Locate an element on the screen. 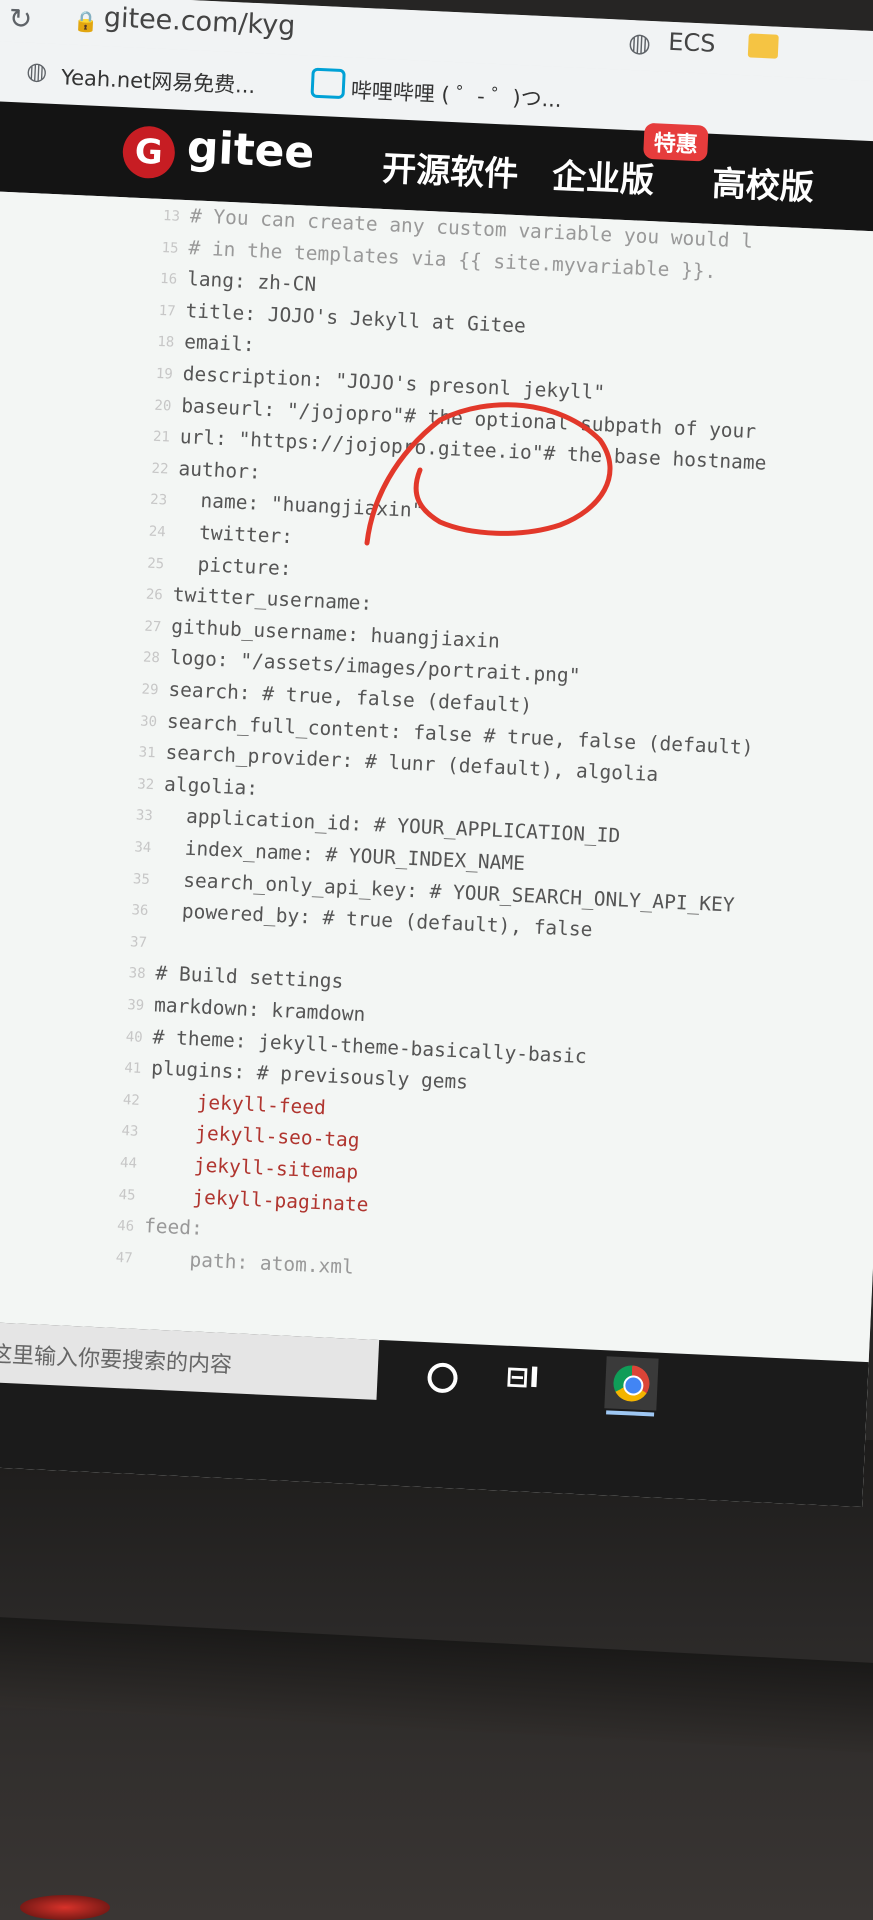  code-text: title: JOJO's Jekyll at Gitee is located at coordinates (356, 318).